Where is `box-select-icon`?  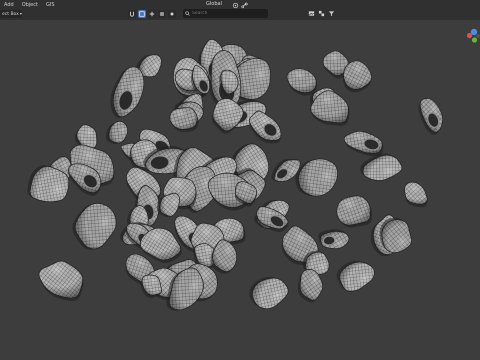 box-select-icon is located at coordinates (142, 13).